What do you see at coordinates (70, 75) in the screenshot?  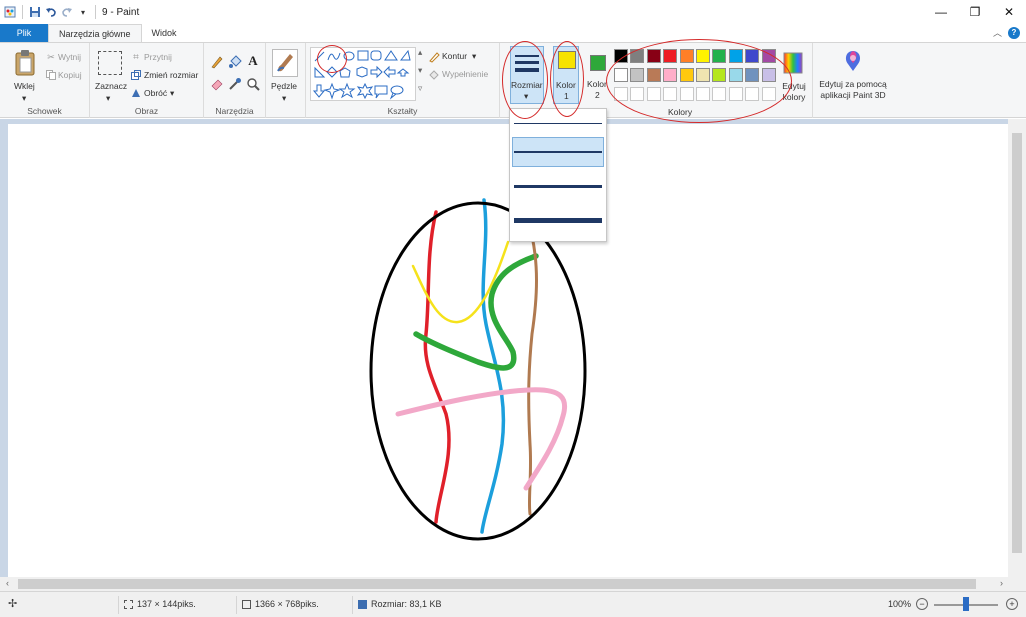 I see `copy-button: Kopiuj` at bounding box center [70, 75].